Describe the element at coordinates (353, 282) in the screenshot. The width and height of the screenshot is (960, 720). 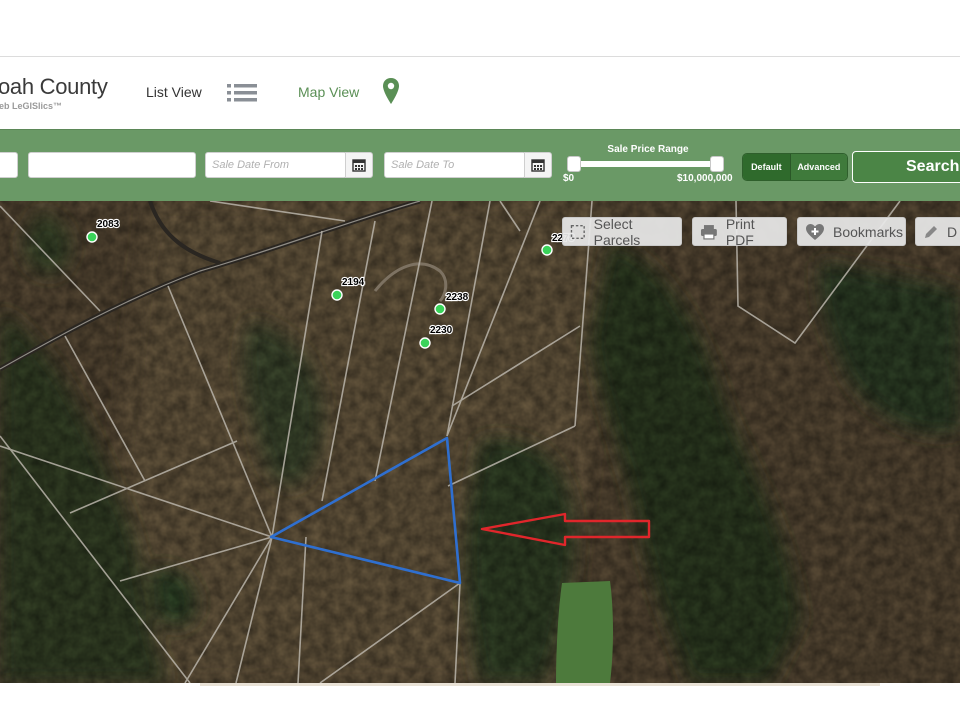
I see `parcel-label: 2194` at that location.